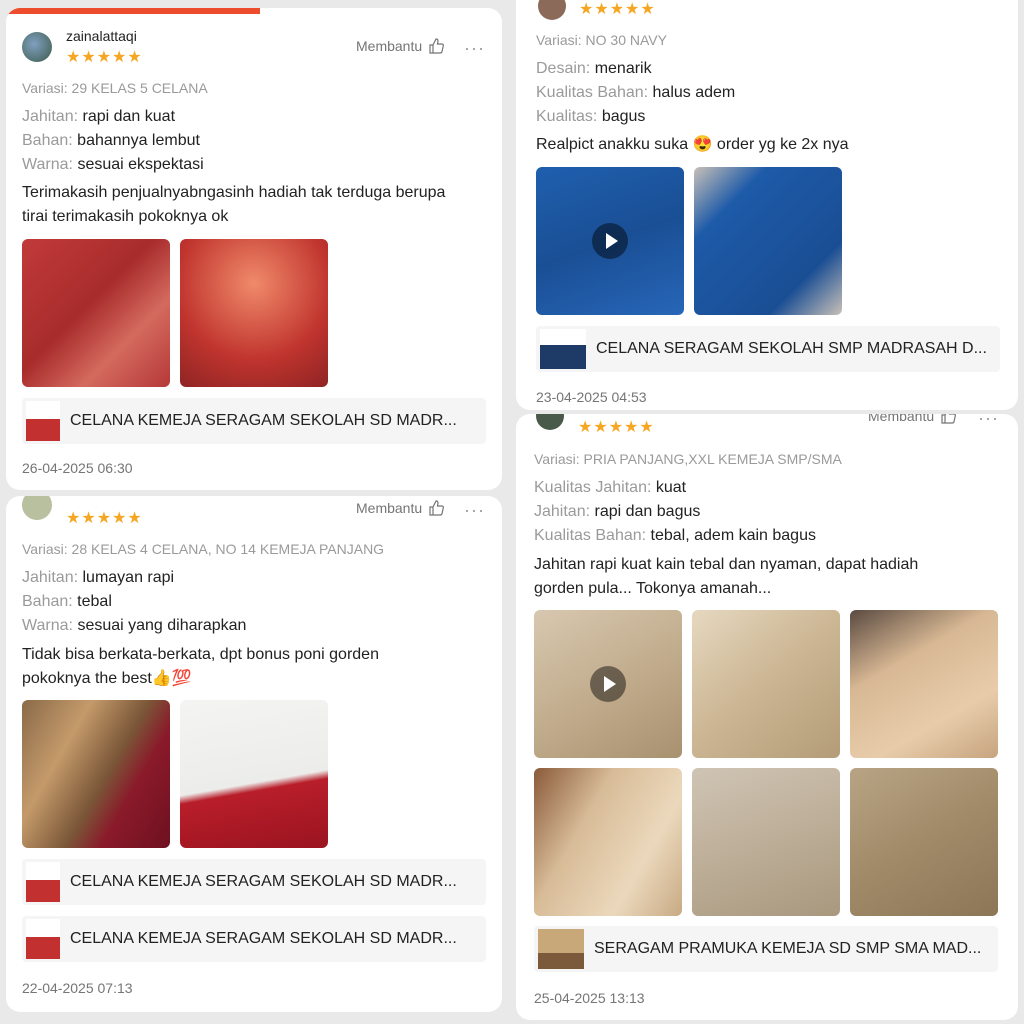  What do you see at coordinates (134, 625) in the screenshot?
I see `attribute-row: Warna: sesuai yang diharapkan` at bounding box center [134, 625].